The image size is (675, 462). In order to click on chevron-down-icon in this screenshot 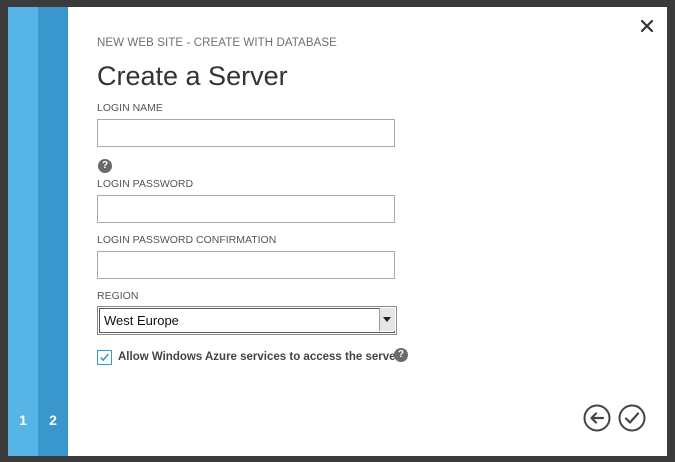, I will do `click(387, 319)`.